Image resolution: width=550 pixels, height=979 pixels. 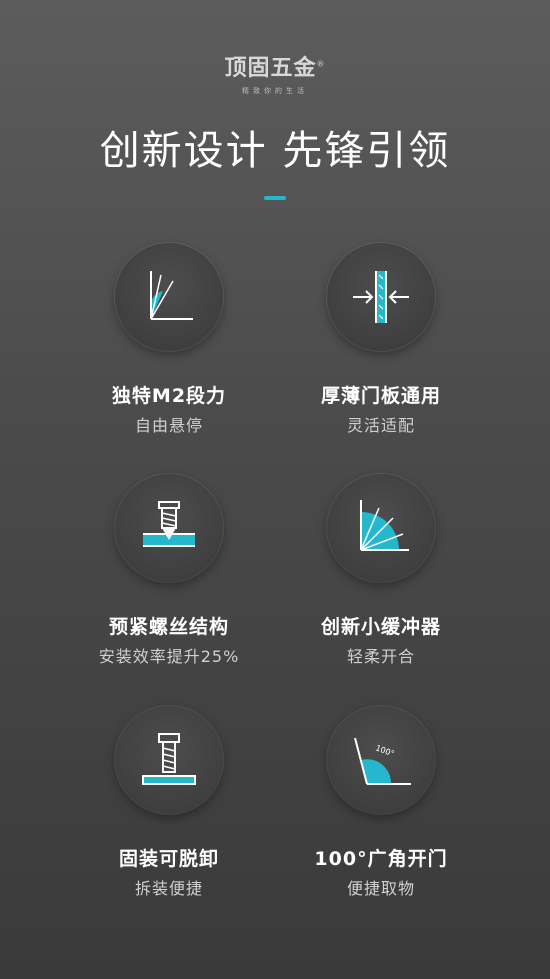 I want to click on feature-card-detachable: 固装可脱卸 拆装便捷, so click(x=169, y=802).